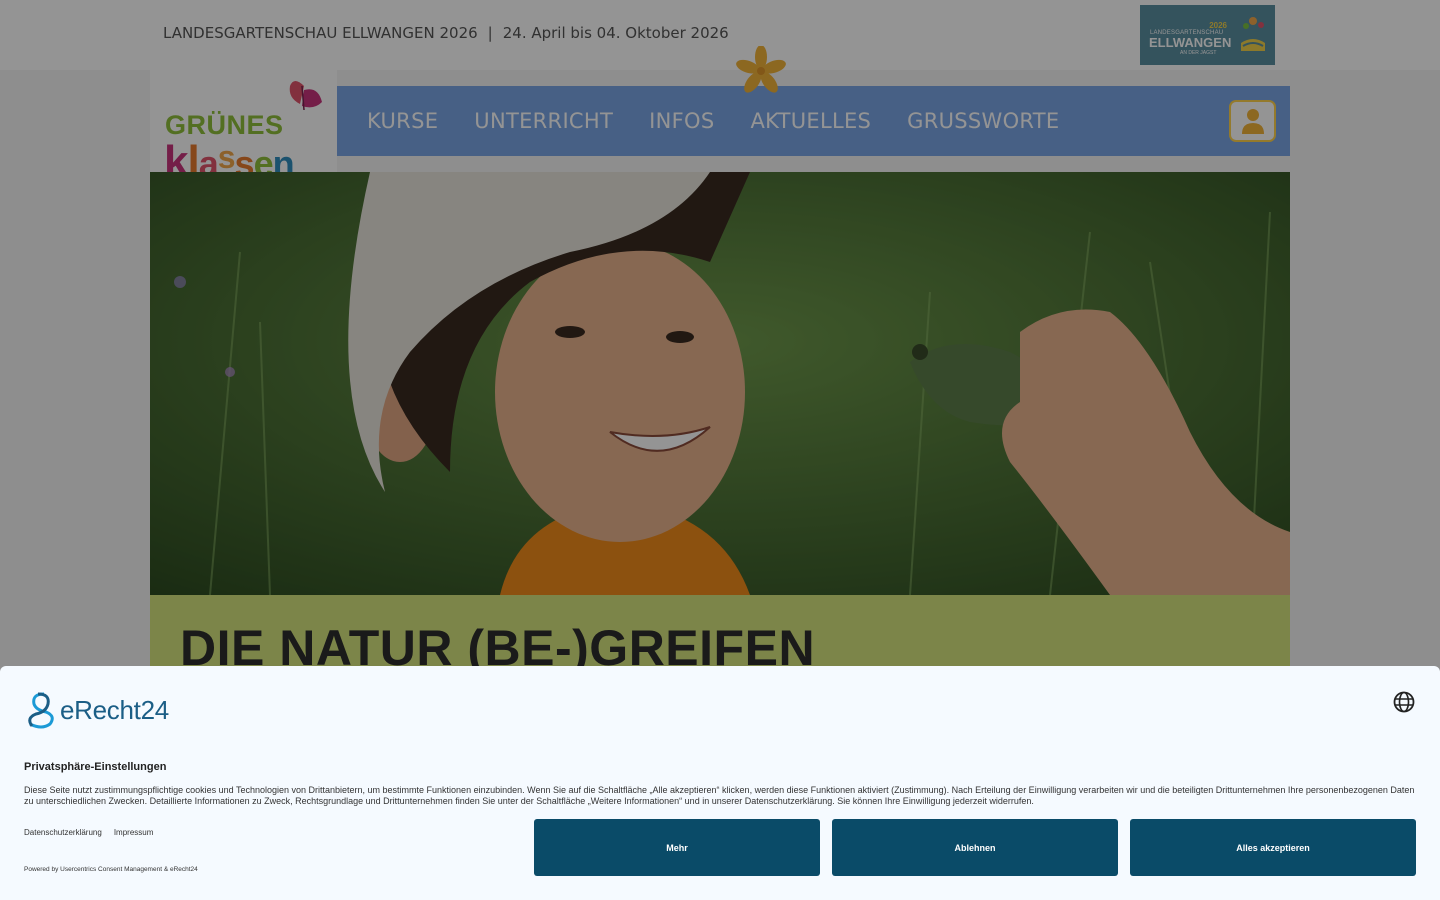 This screenshot has height=900, width=1440. I want to click on globe-icon, so click(1404, 702).